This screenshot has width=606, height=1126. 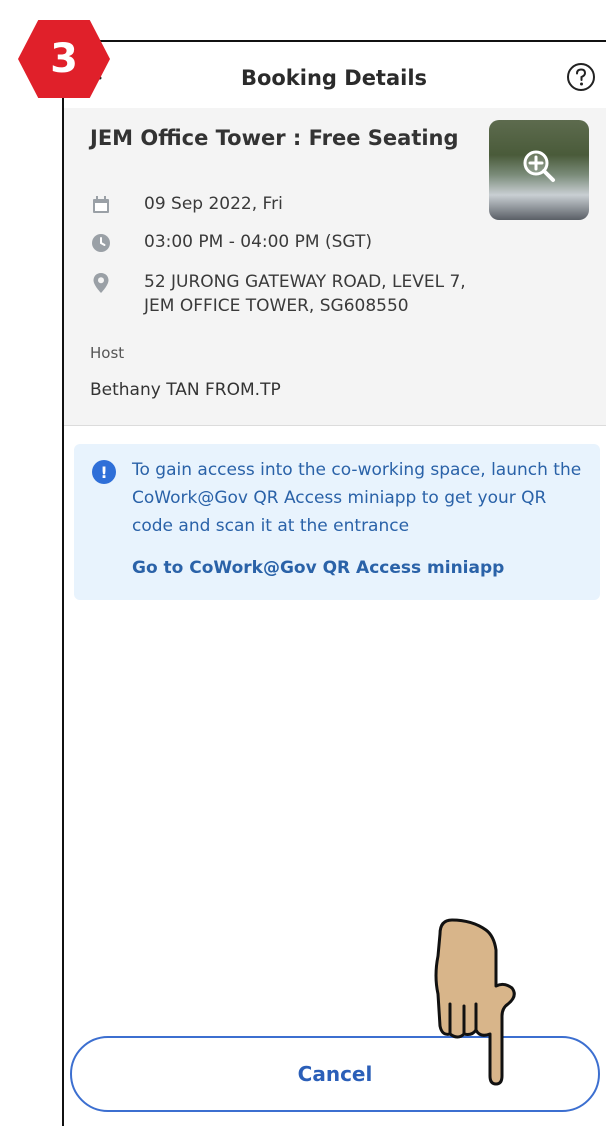 What do you see at coordinates (334, 78) in the screenshot?
I see `page-title: Booking Details` at bounding box center [334, 78].